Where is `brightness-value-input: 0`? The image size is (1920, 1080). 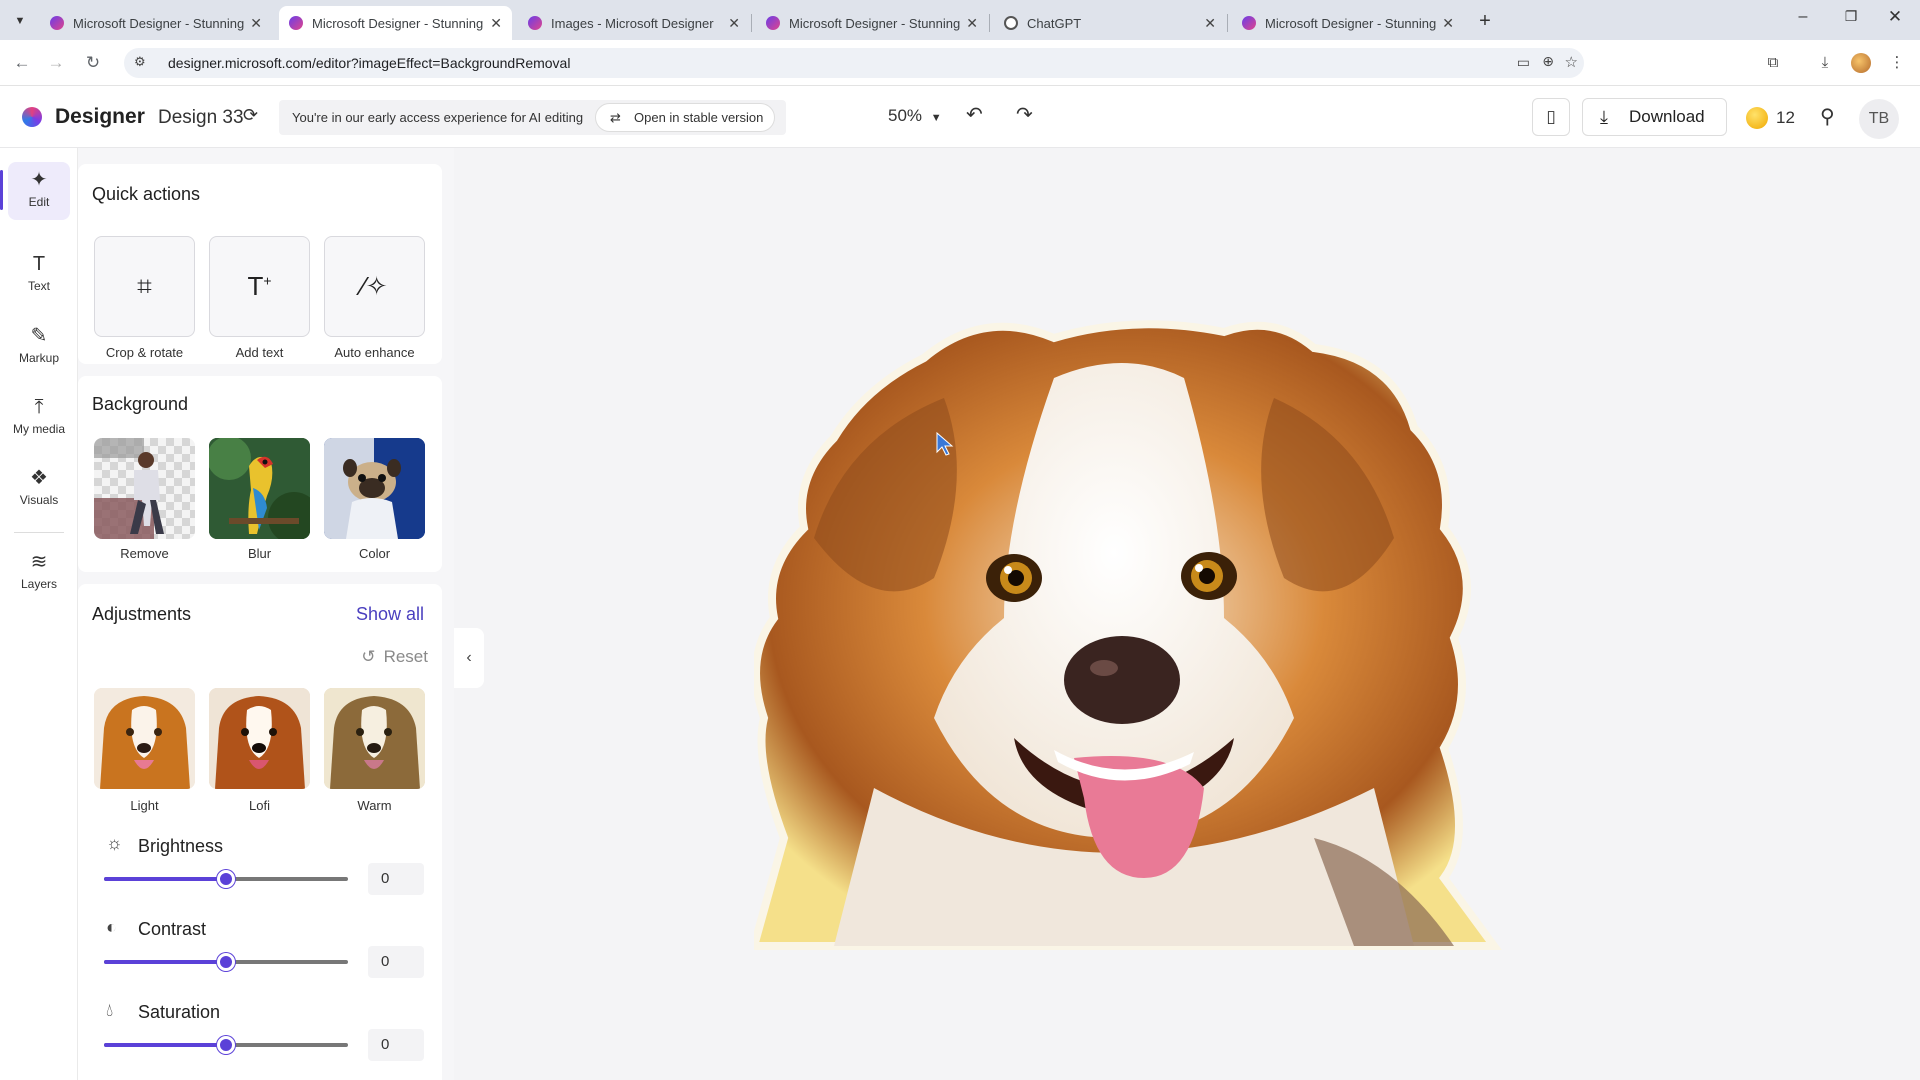
brightness-value-input: 0 is located at coordinates (396, 879).